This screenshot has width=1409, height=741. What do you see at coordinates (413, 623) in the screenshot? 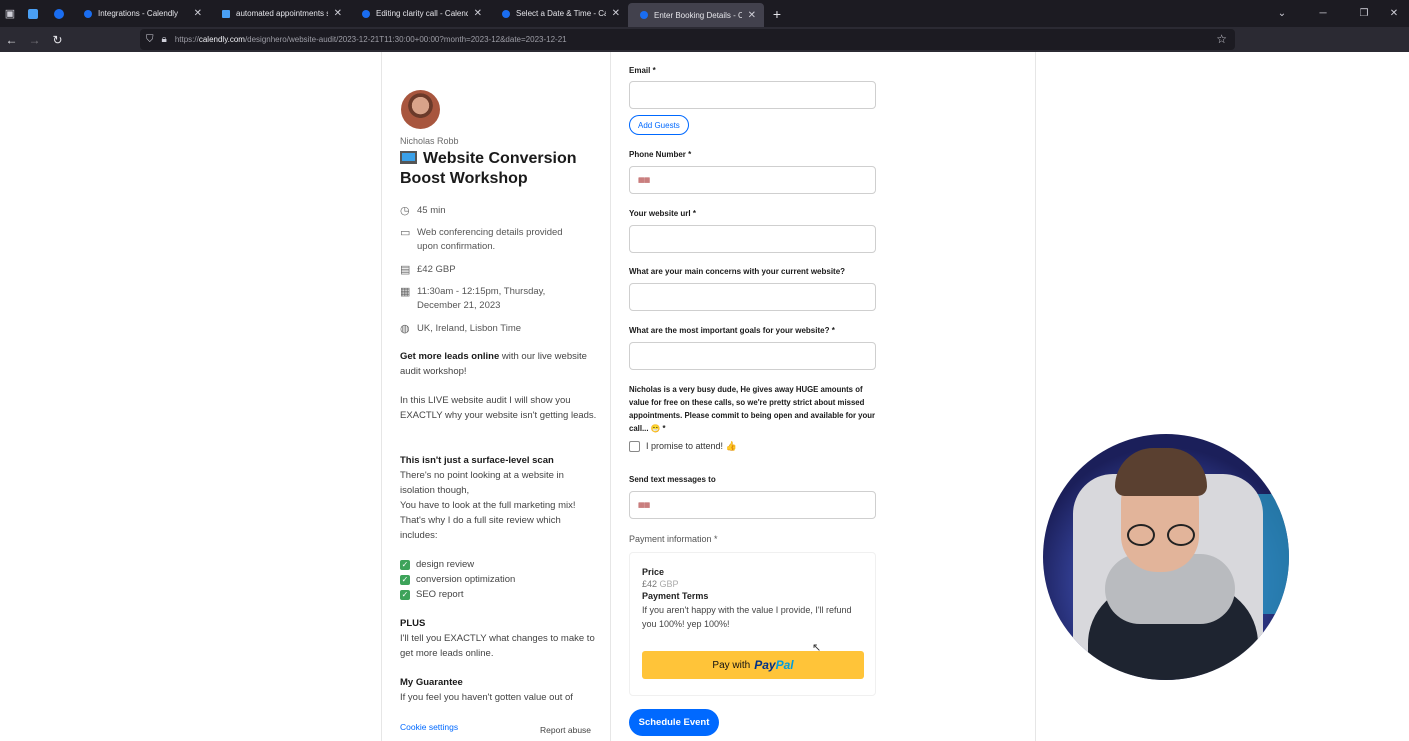
I see `description-heading: PLUS` at bounding box center [413, 623].